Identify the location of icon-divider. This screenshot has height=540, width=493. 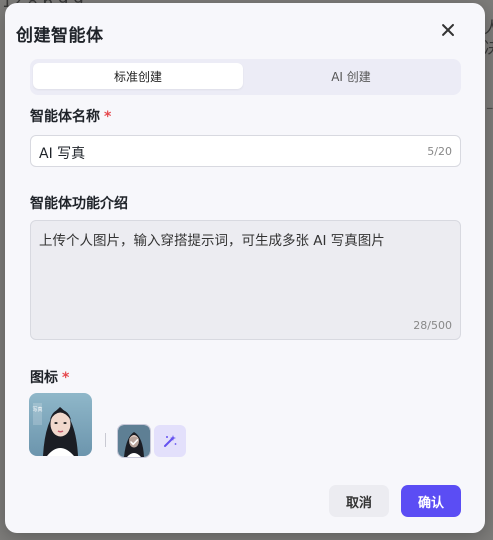
(105, 440).